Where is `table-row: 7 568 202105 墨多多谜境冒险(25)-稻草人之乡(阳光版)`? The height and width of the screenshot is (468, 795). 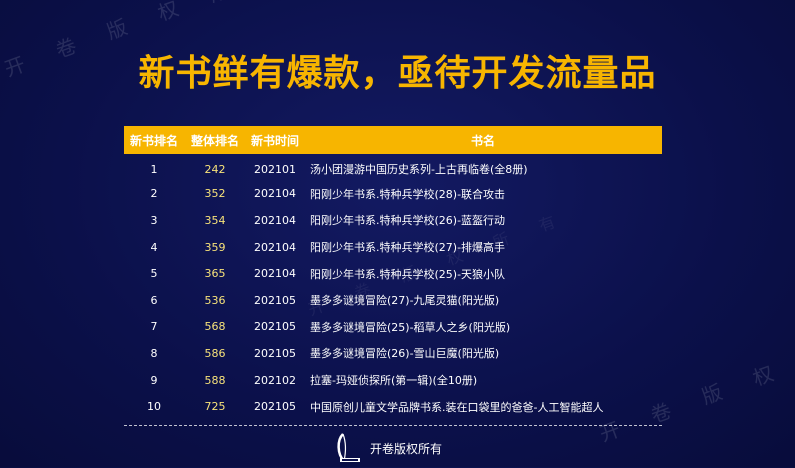 table-row: 7 568 202105 墨多多谜境冒险(25)-稻草人之乡(阳光版) is located at coordinates (393, 327).